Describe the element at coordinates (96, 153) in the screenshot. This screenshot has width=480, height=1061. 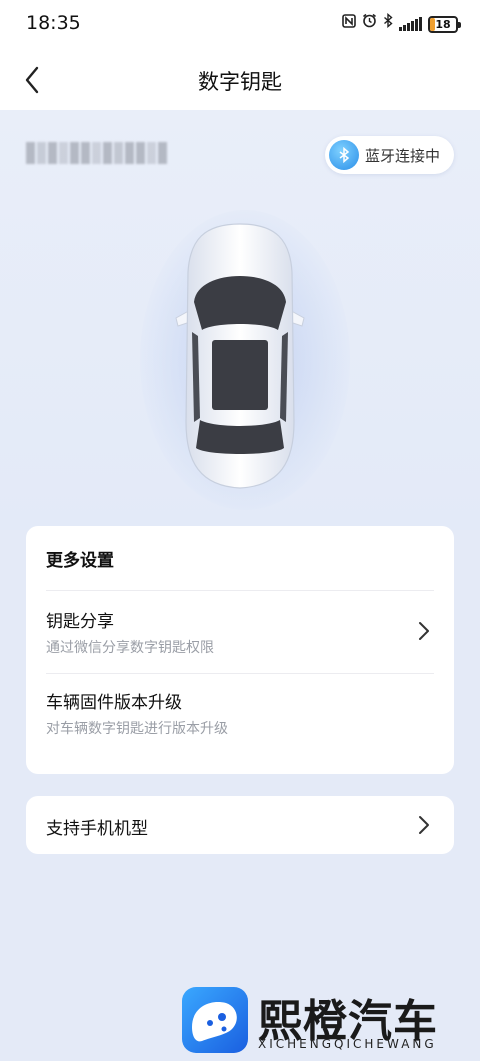
I see `blurred-vehicle-id` at that location.